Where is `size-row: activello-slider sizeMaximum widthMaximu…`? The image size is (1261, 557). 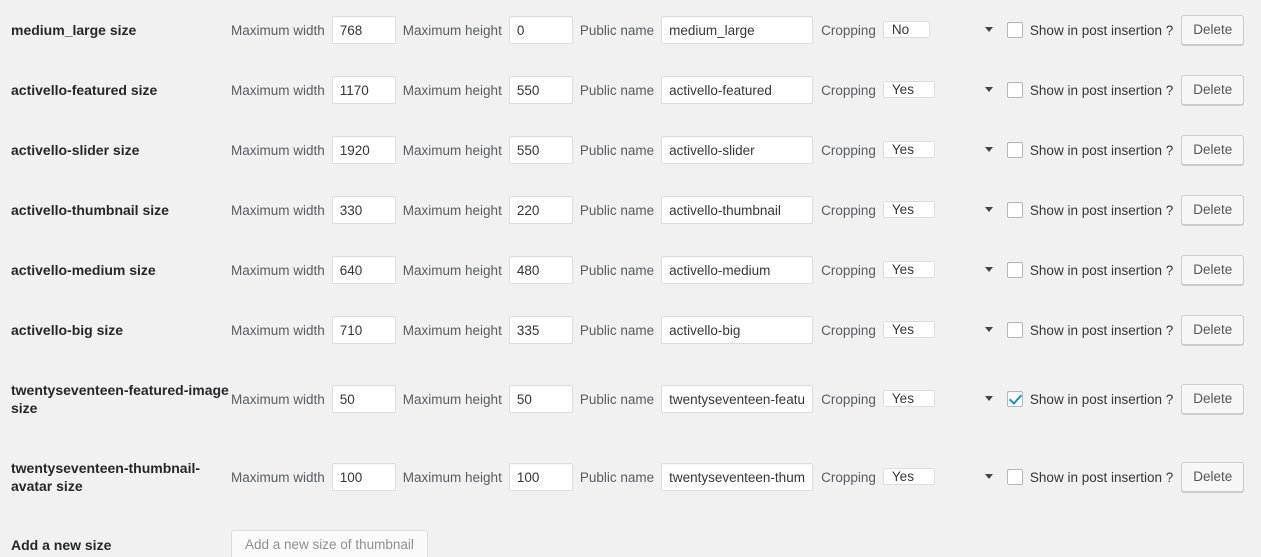 size-row: activello-slider sizeMaximum widthMaximu… is located at coordinates (630, 150).